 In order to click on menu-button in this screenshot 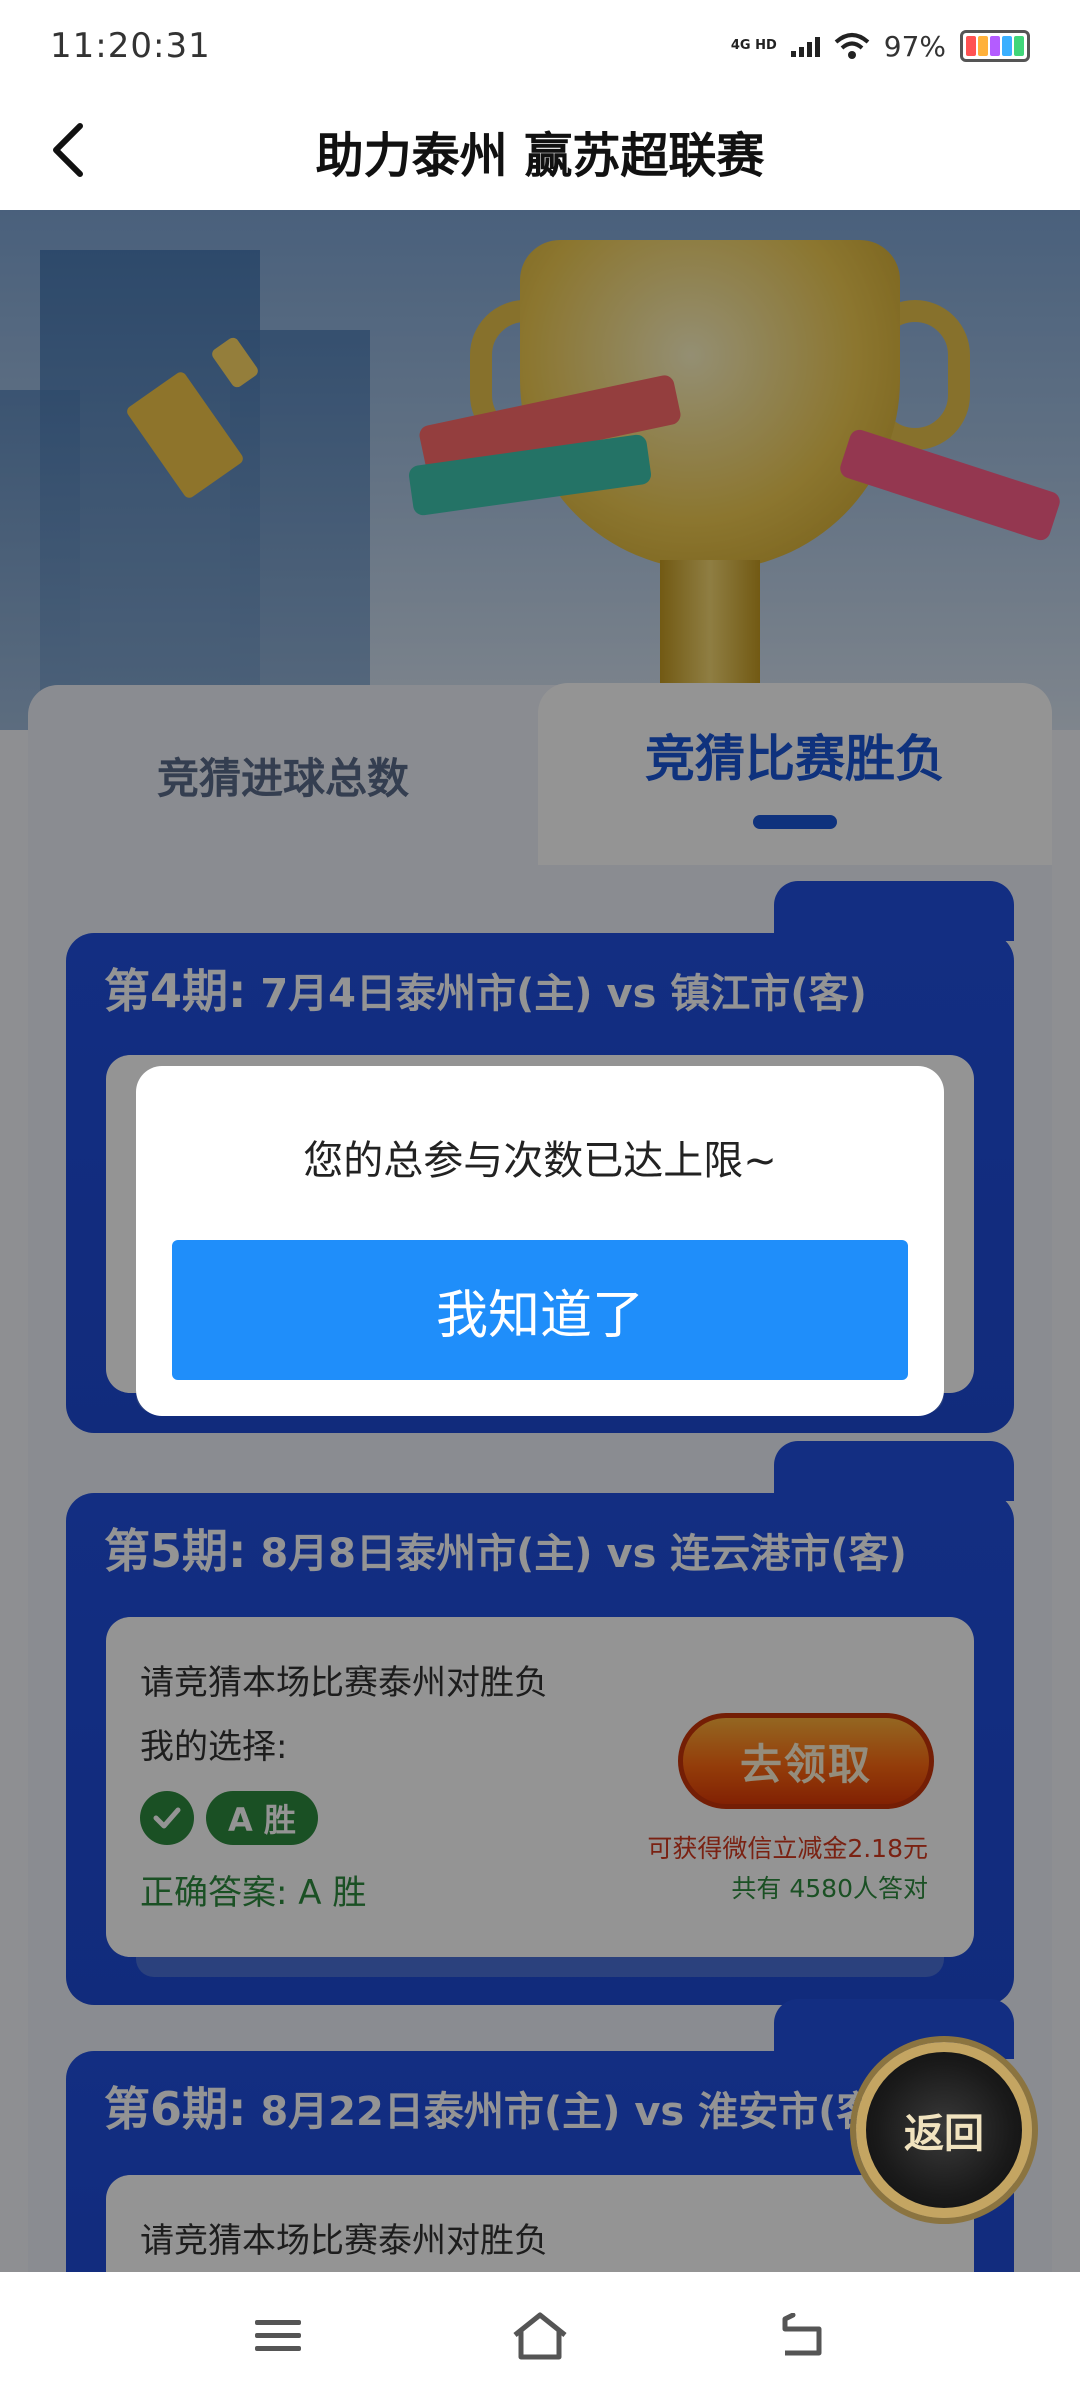, I will do `click(278, 2336)`.